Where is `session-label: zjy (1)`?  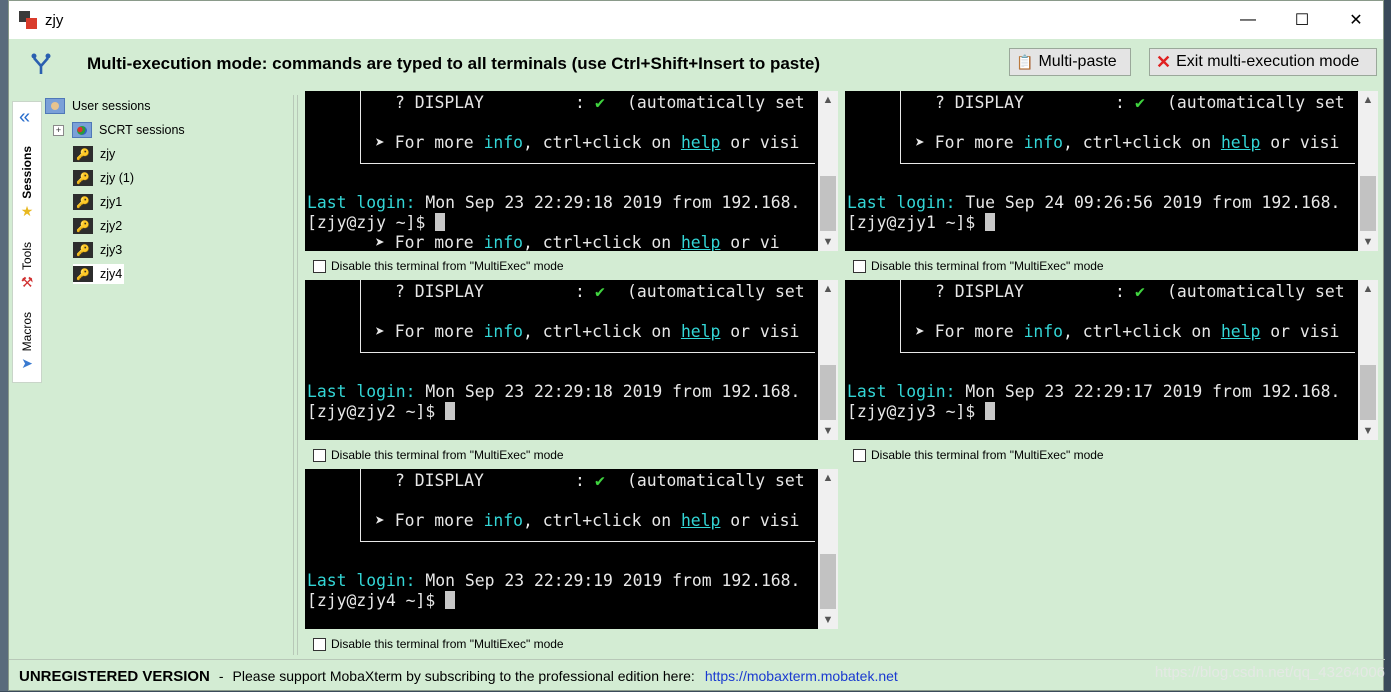 session-label: zjy (1) is located at coordinates (117, 178).